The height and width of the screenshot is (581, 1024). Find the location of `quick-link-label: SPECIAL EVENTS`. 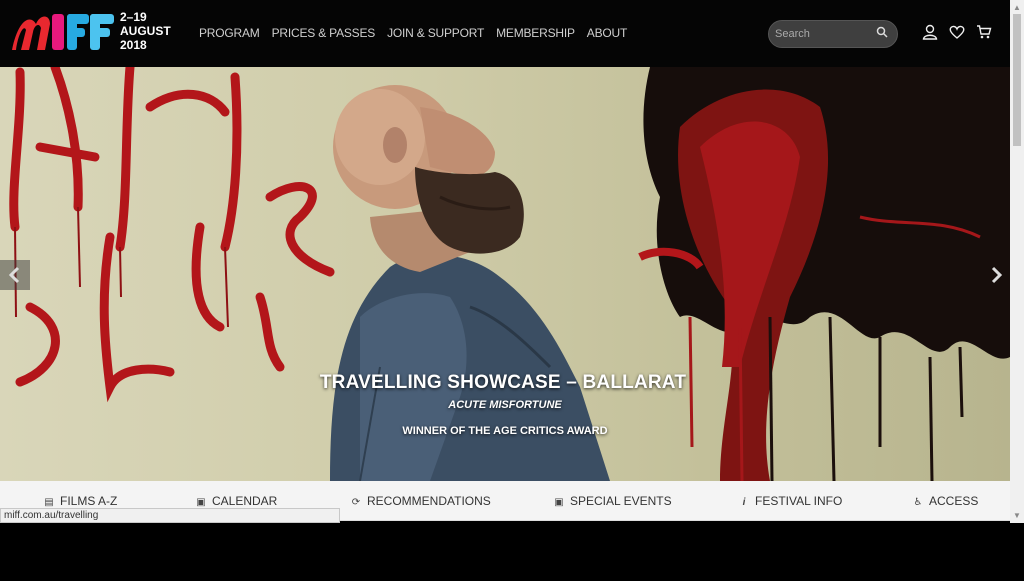

quick-link-label: SPECIAL EVENTS is located at coordinates (621, 501).